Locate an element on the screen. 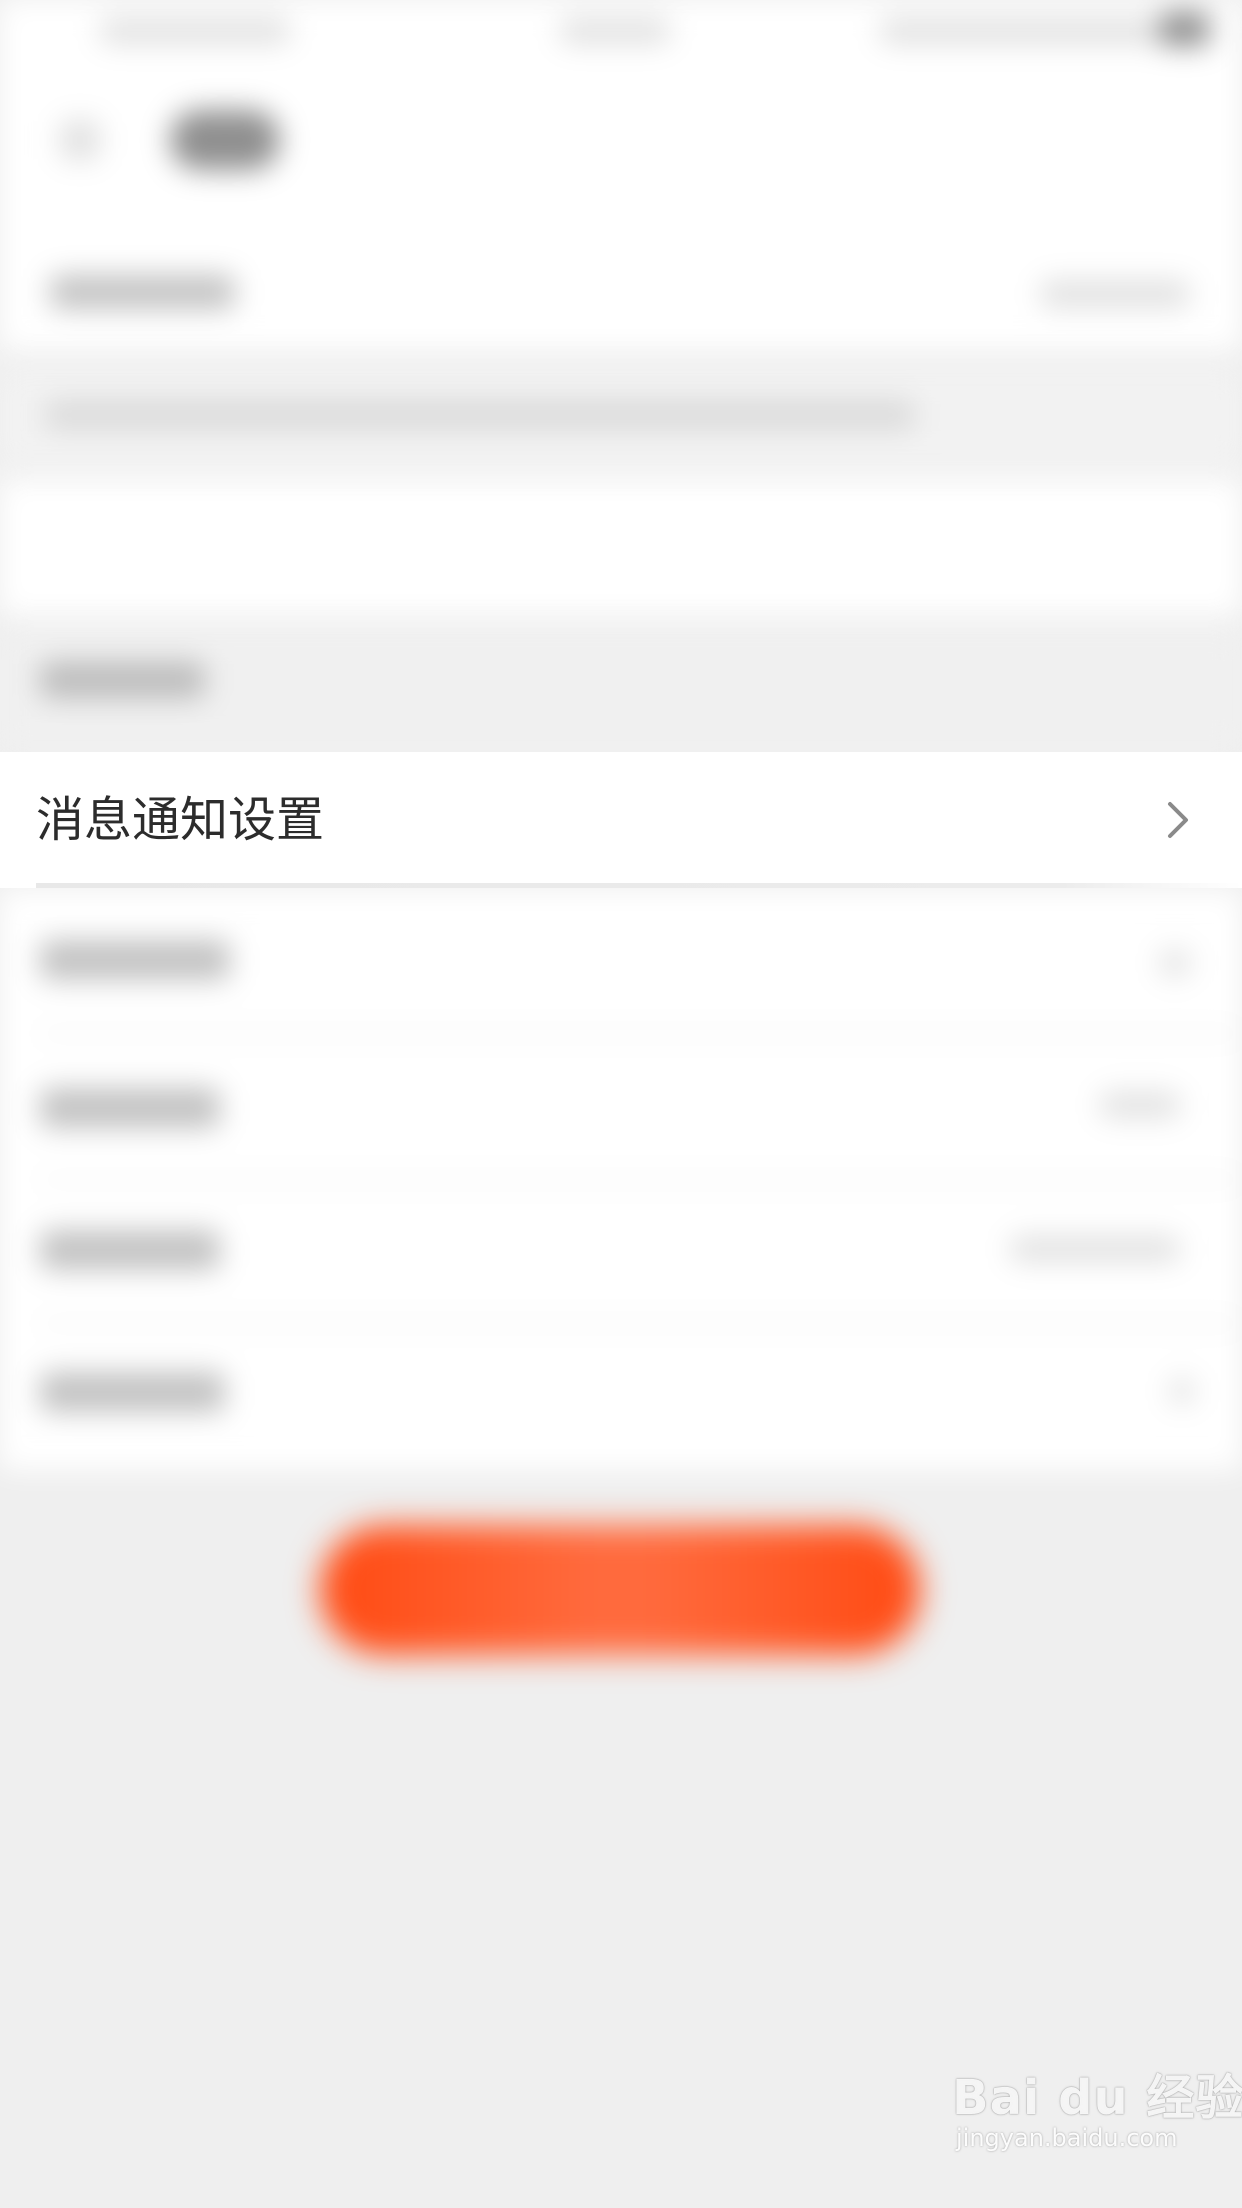  message-notification-settings-row: 消息通知设置 is located at coordinates (621, 820).